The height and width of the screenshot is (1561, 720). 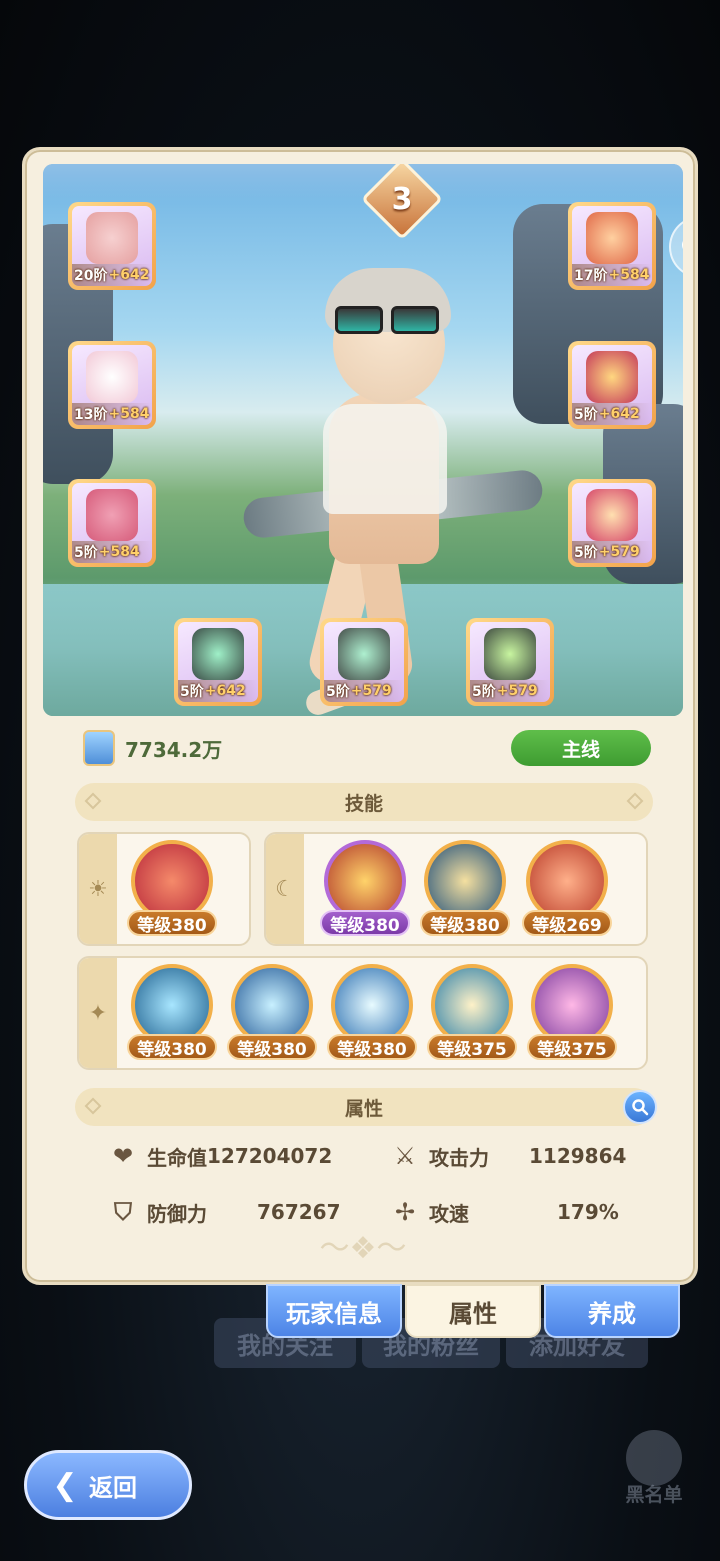 I want to click on tab-attributes: 属性, so click(x=473, y=1311).